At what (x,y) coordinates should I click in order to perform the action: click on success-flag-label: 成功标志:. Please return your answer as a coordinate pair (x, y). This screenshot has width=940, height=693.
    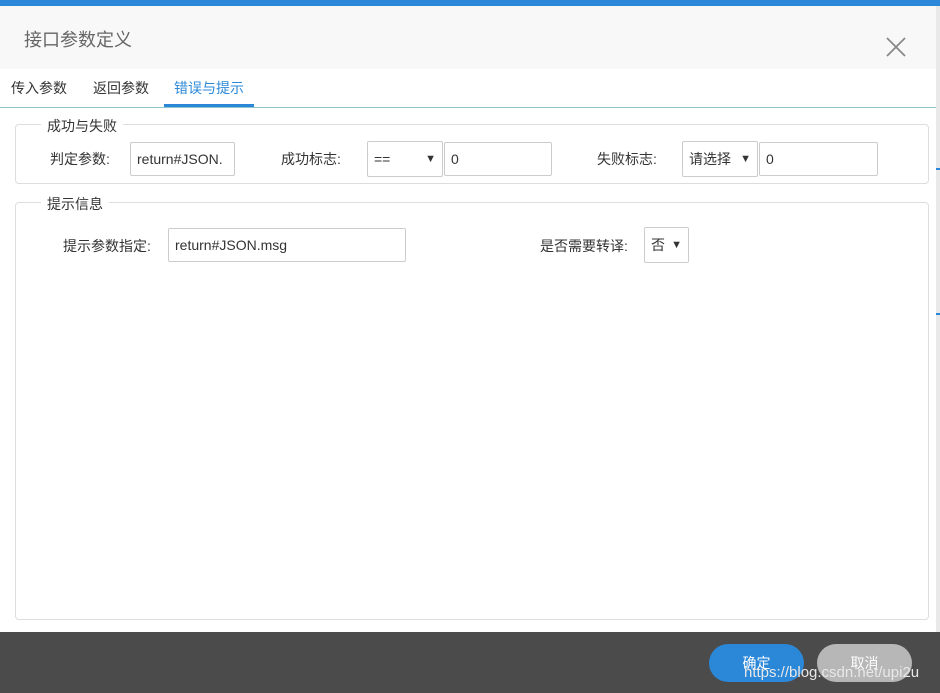
    Looking at the image, I should click on (311, 159).